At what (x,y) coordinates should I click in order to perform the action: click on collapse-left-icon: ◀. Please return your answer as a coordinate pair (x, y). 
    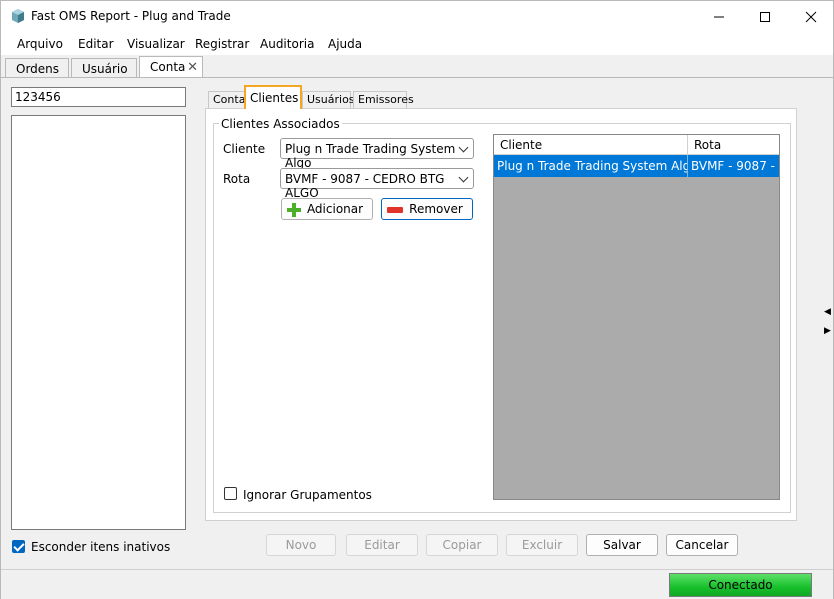
    Looking at the image, I should click on (827, 312).